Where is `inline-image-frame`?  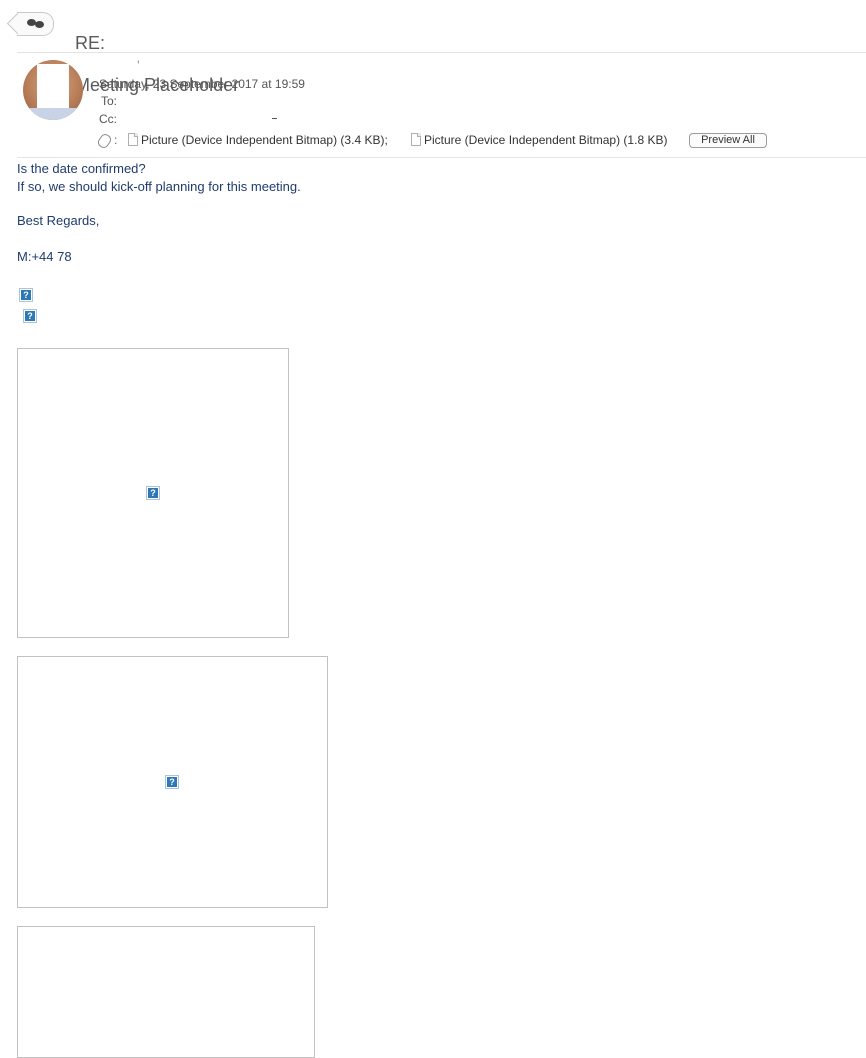 inline-image-frame is located at coordinates (166, 992).